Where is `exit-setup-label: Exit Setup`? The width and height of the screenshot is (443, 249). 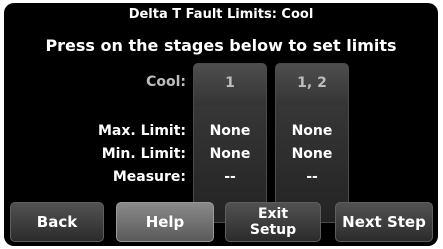
exit-setup-label: Exit Setup is located at coordinates (273, 222).